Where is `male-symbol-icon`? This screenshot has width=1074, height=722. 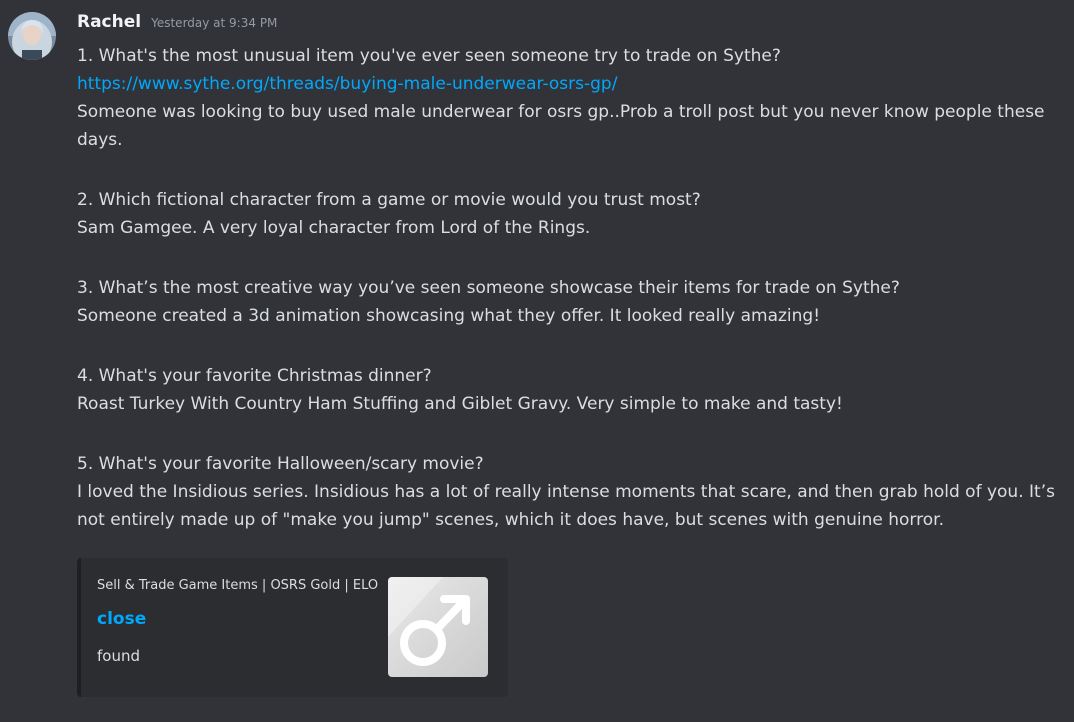 male-symbol-icon is located at coordinates (438, 627).